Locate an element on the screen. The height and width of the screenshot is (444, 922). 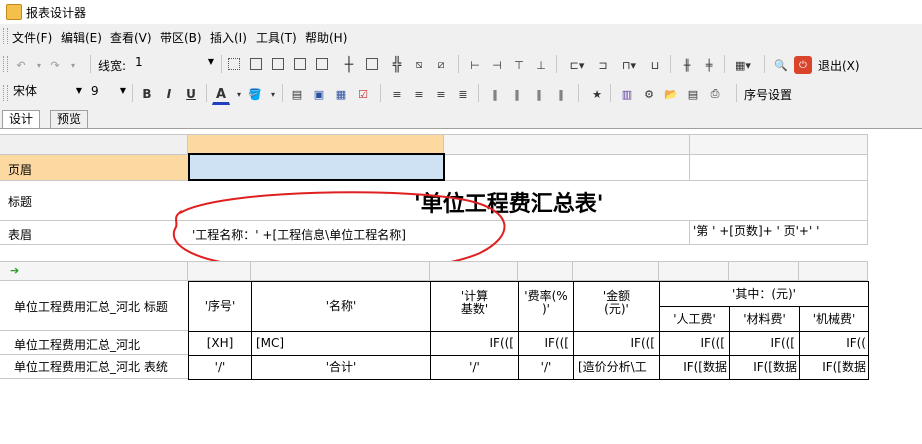
grid-field-icon: ▦ is located at coordinates (341, 94).